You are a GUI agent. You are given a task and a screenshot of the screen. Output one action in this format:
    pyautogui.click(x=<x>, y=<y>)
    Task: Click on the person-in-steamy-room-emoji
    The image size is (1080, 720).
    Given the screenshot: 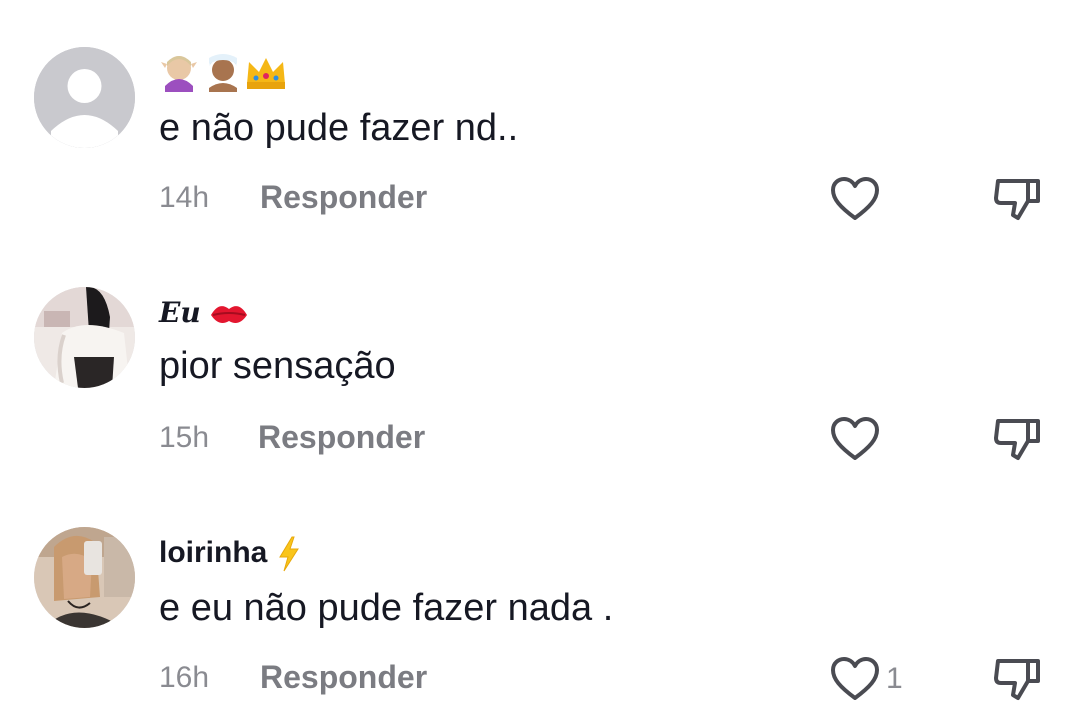 What is the action you would take?
    pyautogui.click(x=223, y=73)
    